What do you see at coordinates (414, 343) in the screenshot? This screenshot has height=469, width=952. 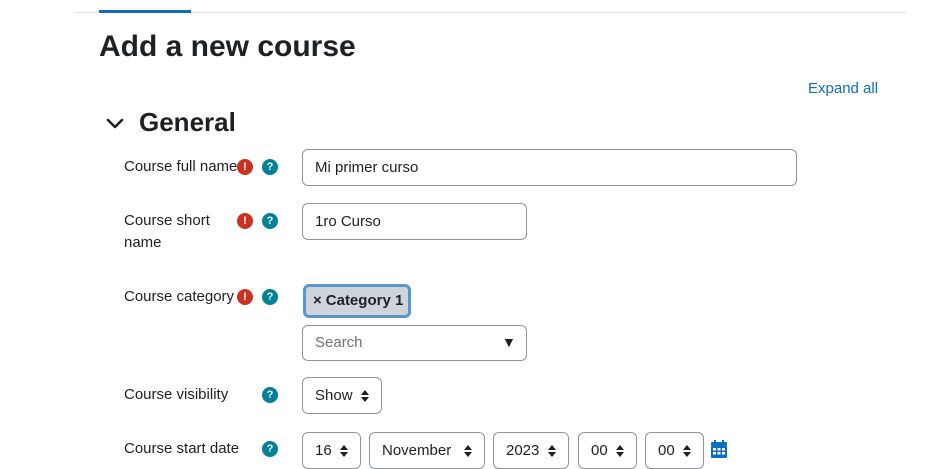 I see `category-search-input: Search ▼` at bounding box center [414, 343].